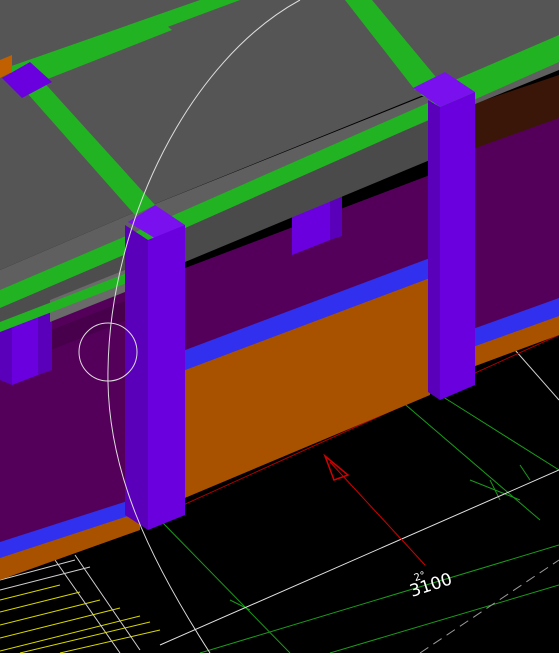 The image size is (559, 653). Describe the element at coordinates (514, 225) in the screenshot. I see `right-magenta-wall` at that location.